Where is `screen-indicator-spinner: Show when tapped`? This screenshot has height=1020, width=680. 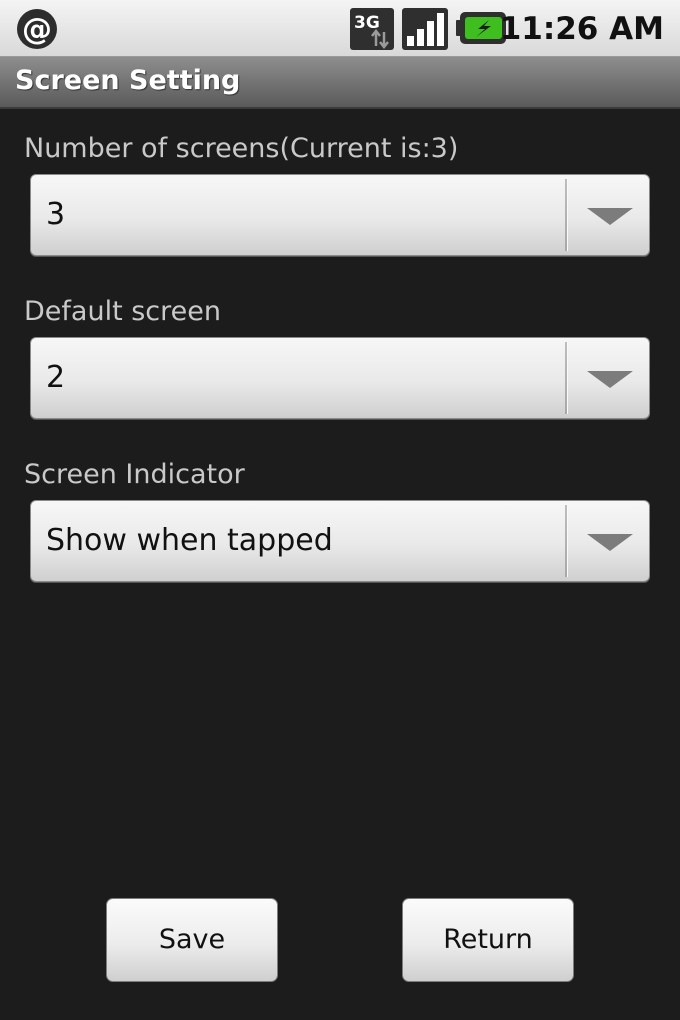 screen-indicator-spinner: Show when tapped is located at coordinates (340, 541).